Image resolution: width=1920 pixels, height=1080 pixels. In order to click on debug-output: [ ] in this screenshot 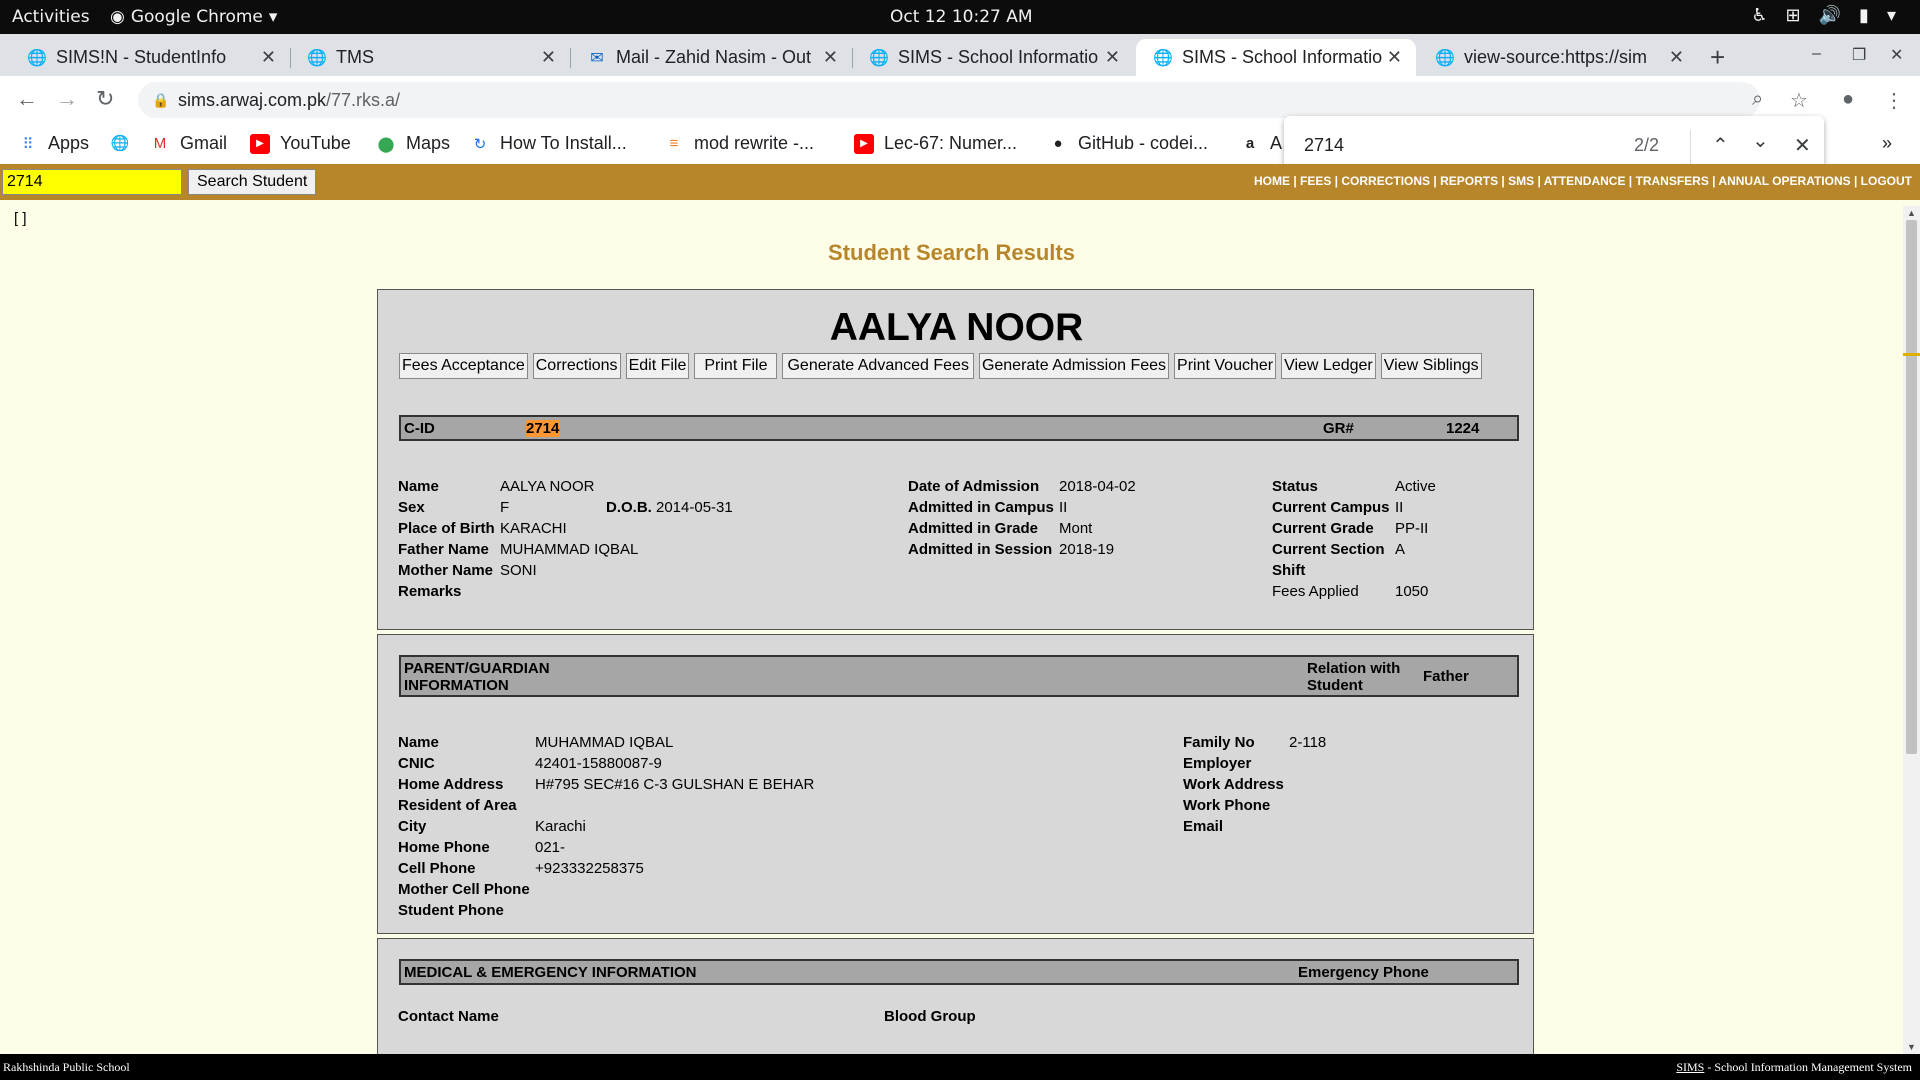, I will do `click(20, 218)`.